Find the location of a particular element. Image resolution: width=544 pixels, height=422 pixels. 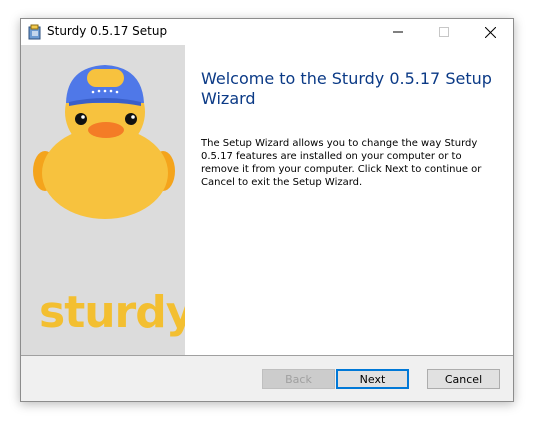

back-button: Back is located at coordinates (298, 379).